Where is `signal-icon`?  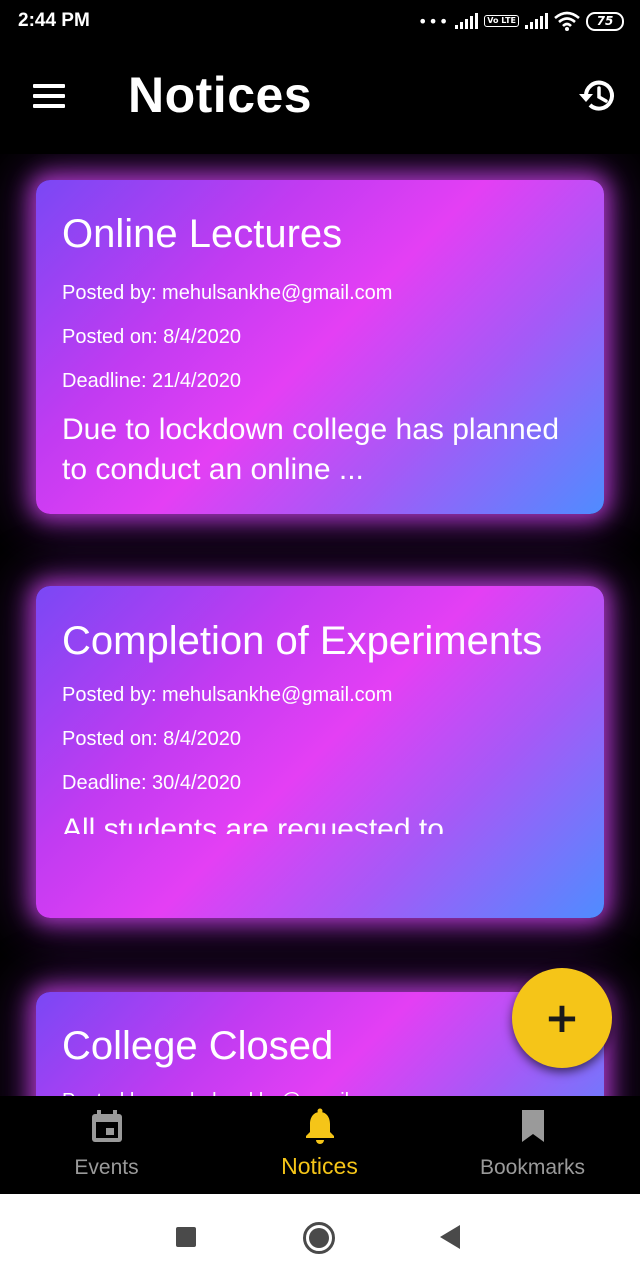 signal-icon is located at coordinates (467, 21).